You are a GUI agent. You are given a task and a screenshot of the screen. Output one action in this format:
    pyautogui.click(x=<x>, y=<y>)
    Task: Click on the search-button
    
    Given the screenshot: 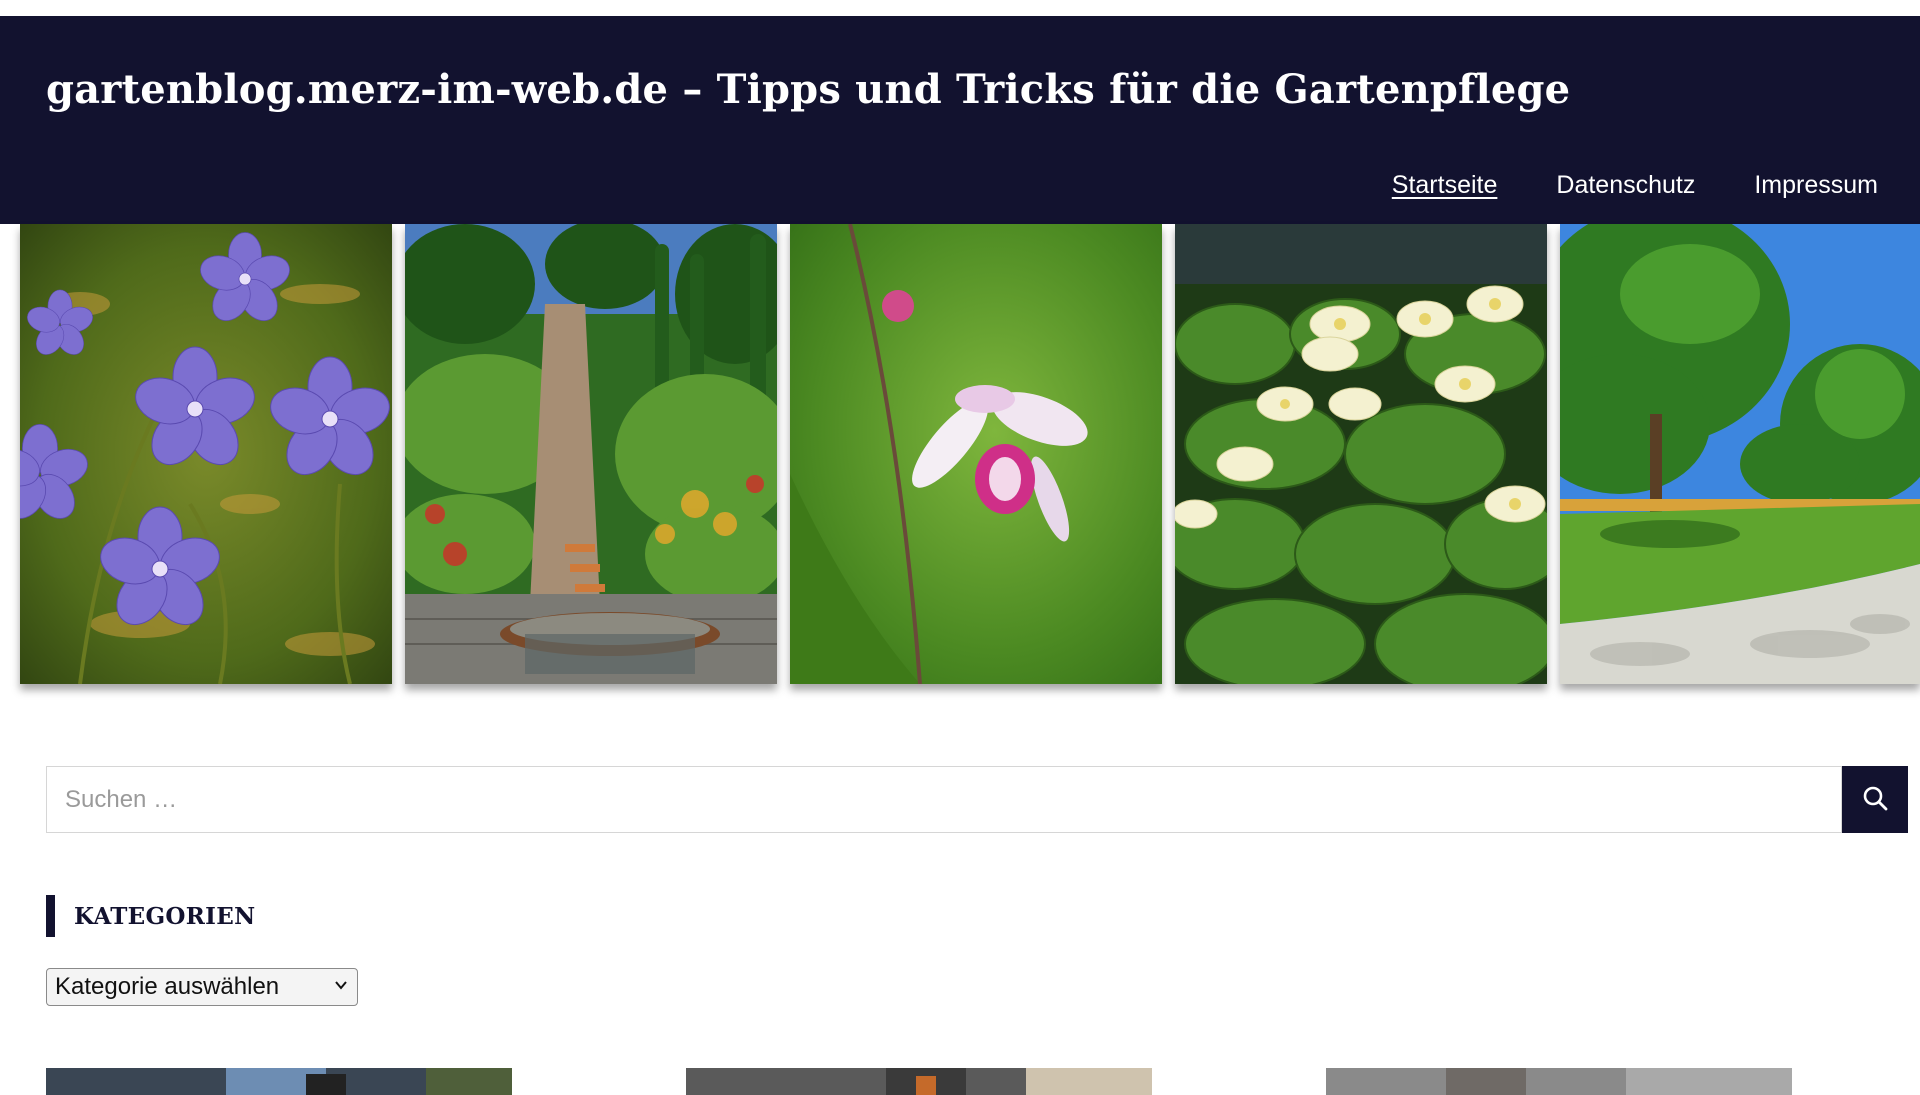 What is the action you would take?
    pyautogui.click(x=1875, y=799)
    